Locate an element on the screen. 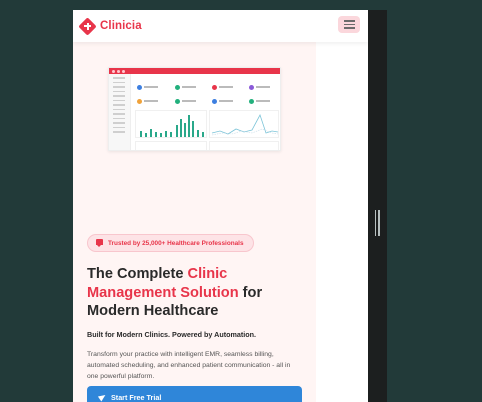 Image resolution: width=482 pixels, height=402 pixels. devtools-sidebar is located at coordinates (377, 206).